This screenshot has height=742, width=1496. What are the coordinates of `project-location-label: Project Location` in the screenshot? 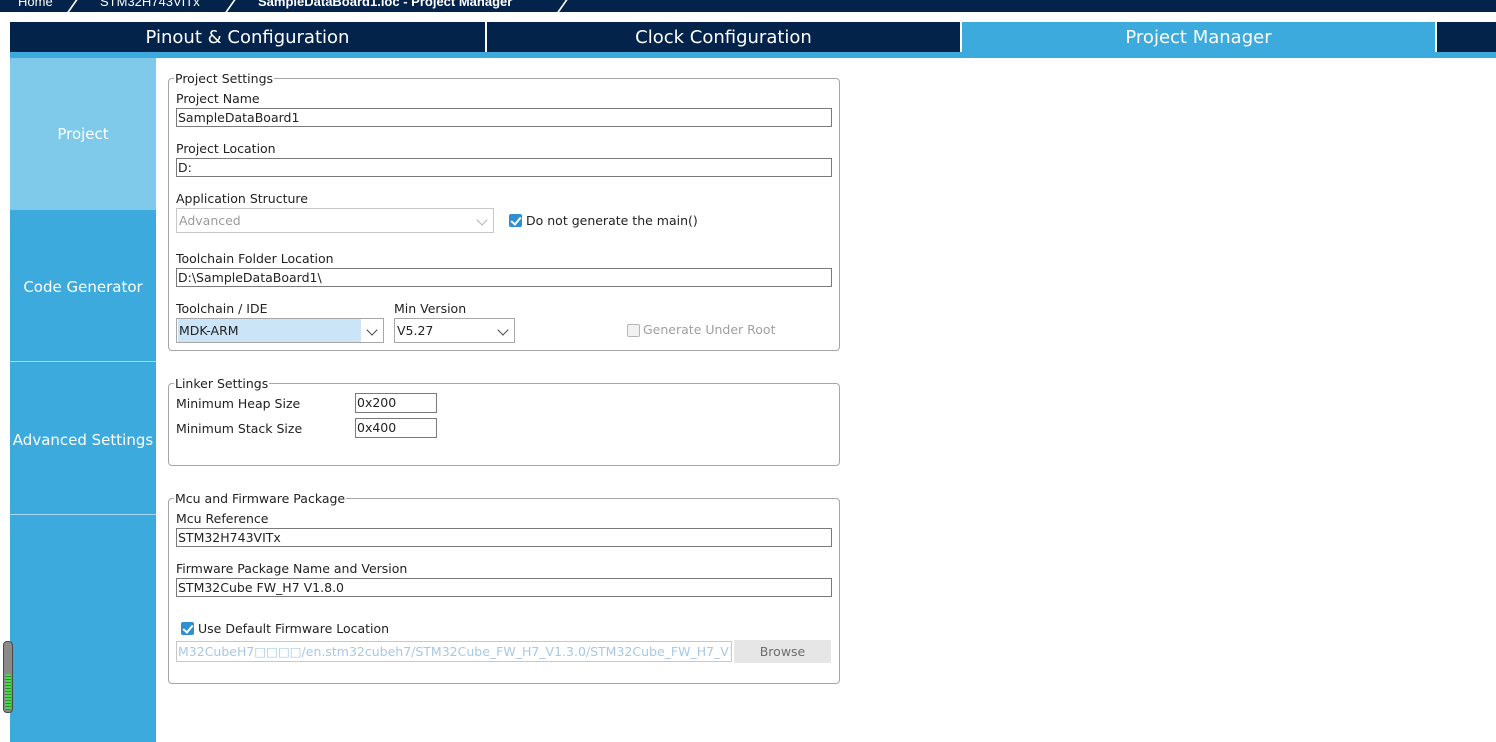 It's located at (226, 148).